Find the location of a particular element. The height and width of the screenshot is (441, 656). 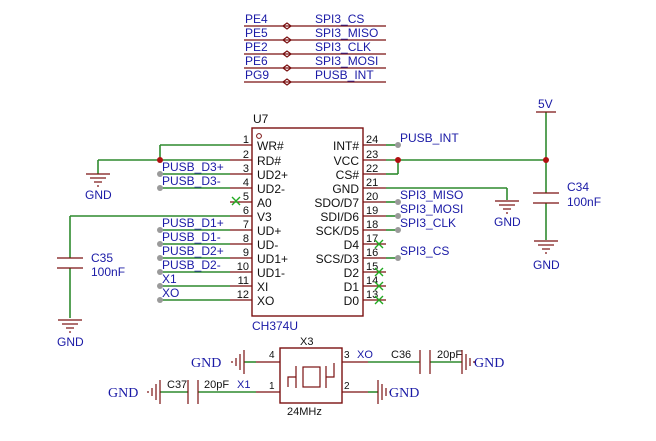

pin-number: 12 is located at coordinates (243, 295).